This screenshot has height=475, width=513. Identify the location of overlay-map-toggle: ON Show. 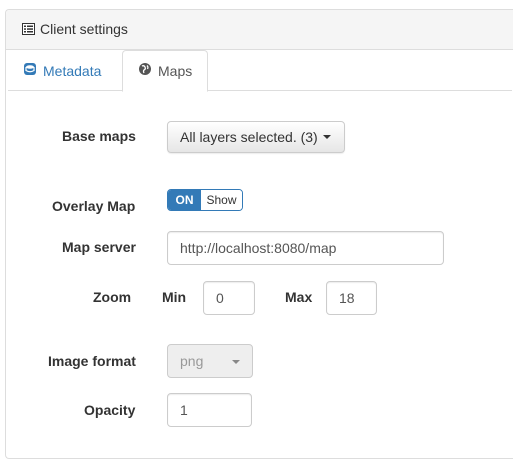
(205, 200).